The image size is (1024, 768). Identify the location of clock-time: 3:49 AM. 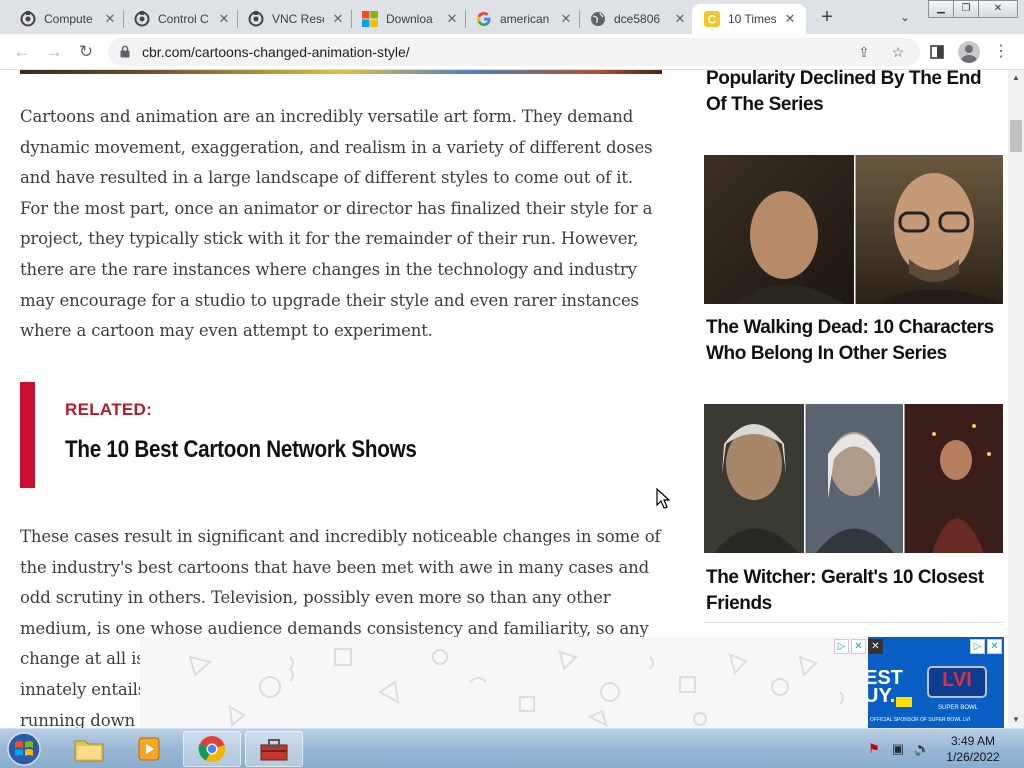
(973, 741).